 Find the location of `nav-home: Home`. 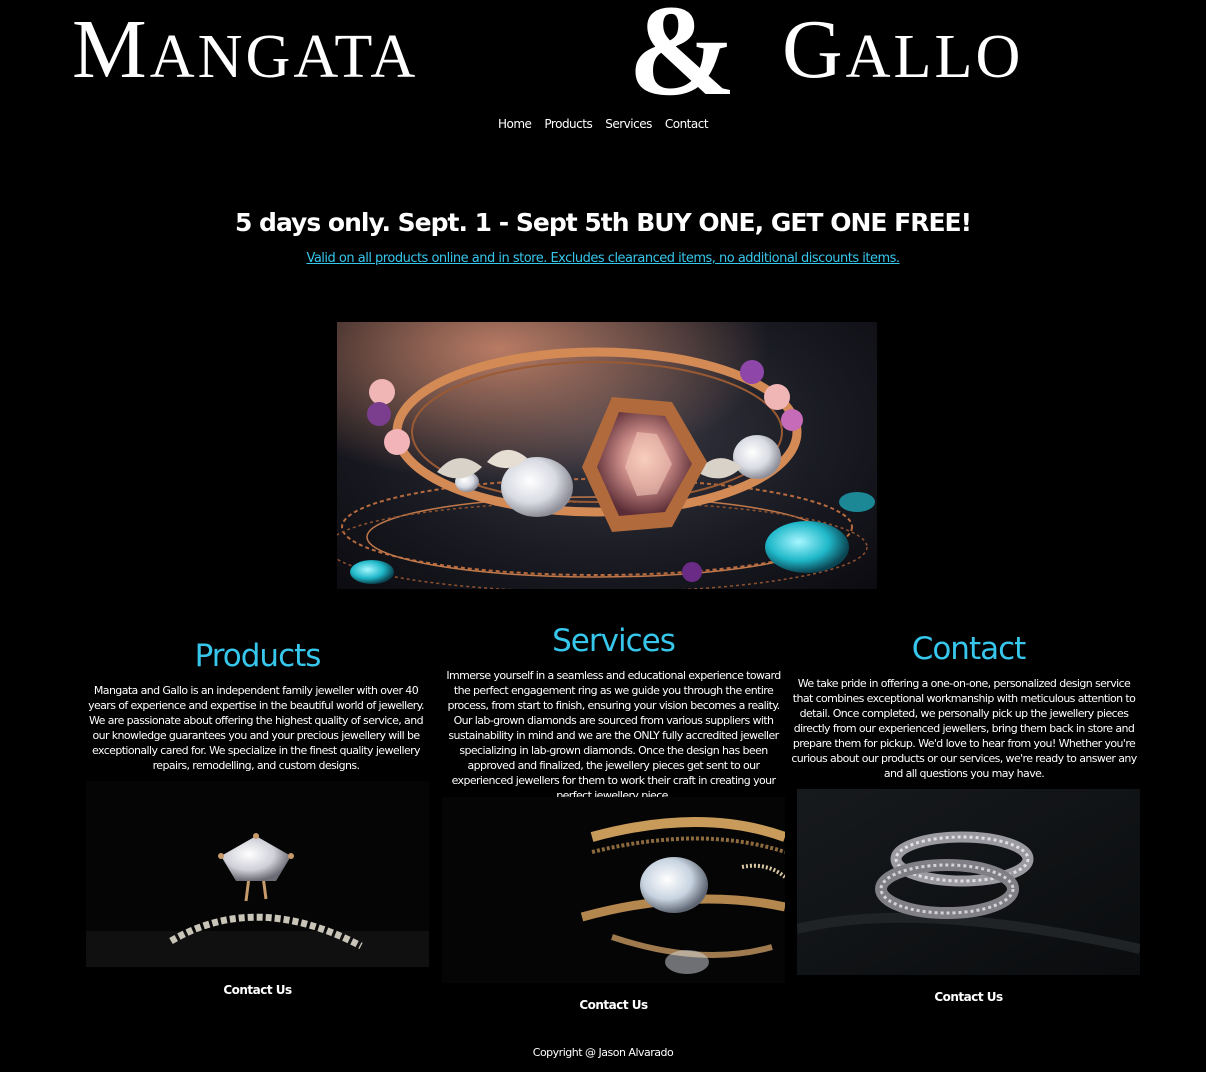

nav-home: Home is located at coordinates (515, 124).